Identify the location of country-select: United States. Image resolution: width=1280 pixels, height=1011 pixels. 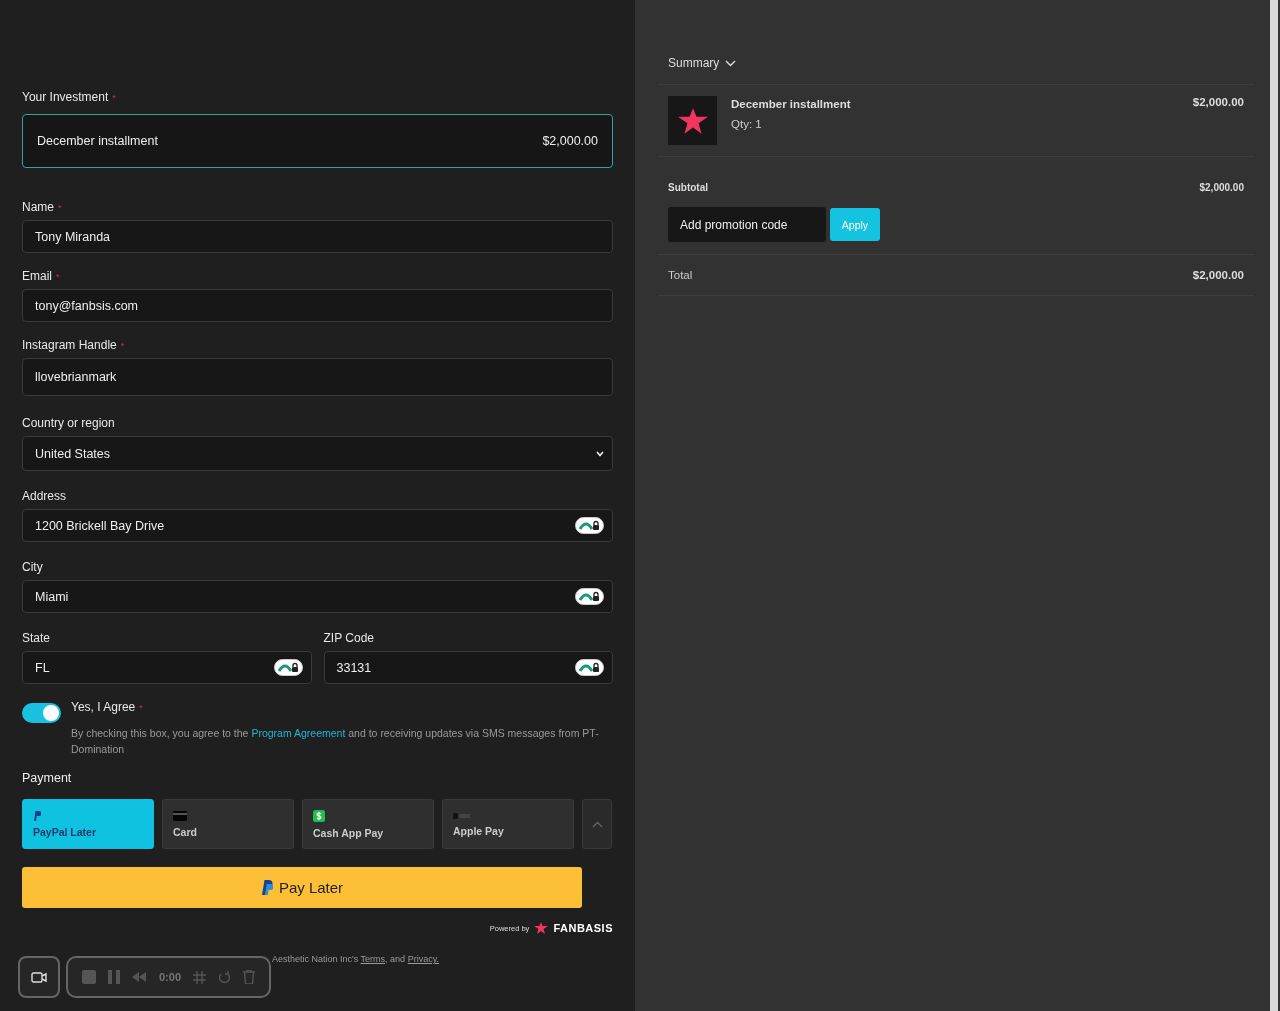
(317, 453).